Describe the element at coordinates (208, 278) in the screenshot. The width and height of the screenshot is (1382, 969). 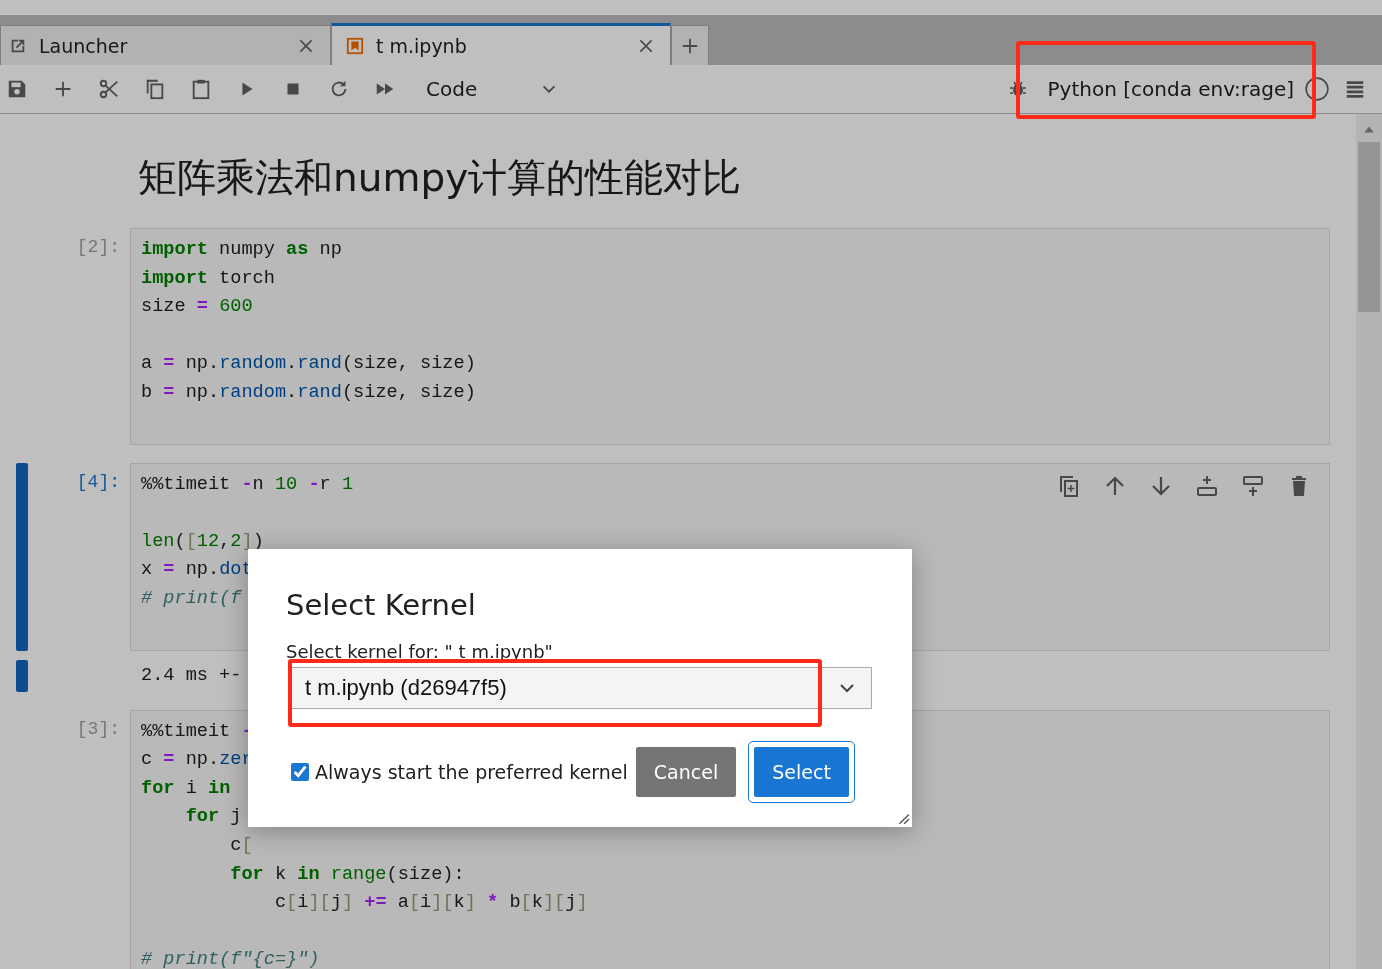
I see `code-line: import torch` at that location.